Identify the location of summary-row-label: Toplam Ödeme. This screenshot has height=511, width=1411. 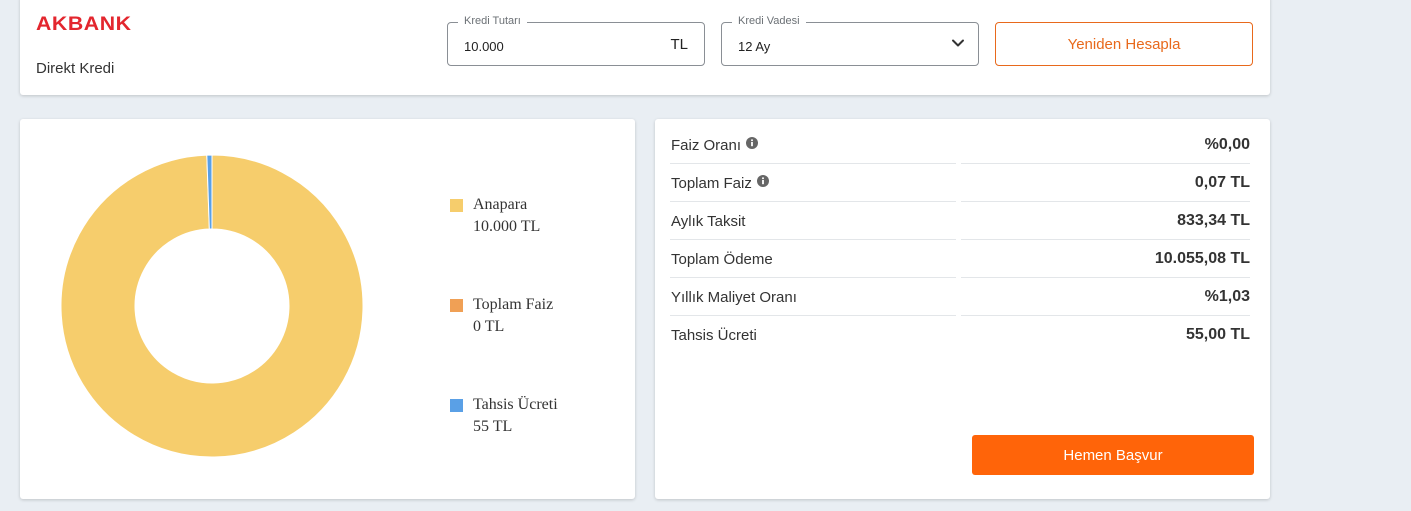
(722, 259).